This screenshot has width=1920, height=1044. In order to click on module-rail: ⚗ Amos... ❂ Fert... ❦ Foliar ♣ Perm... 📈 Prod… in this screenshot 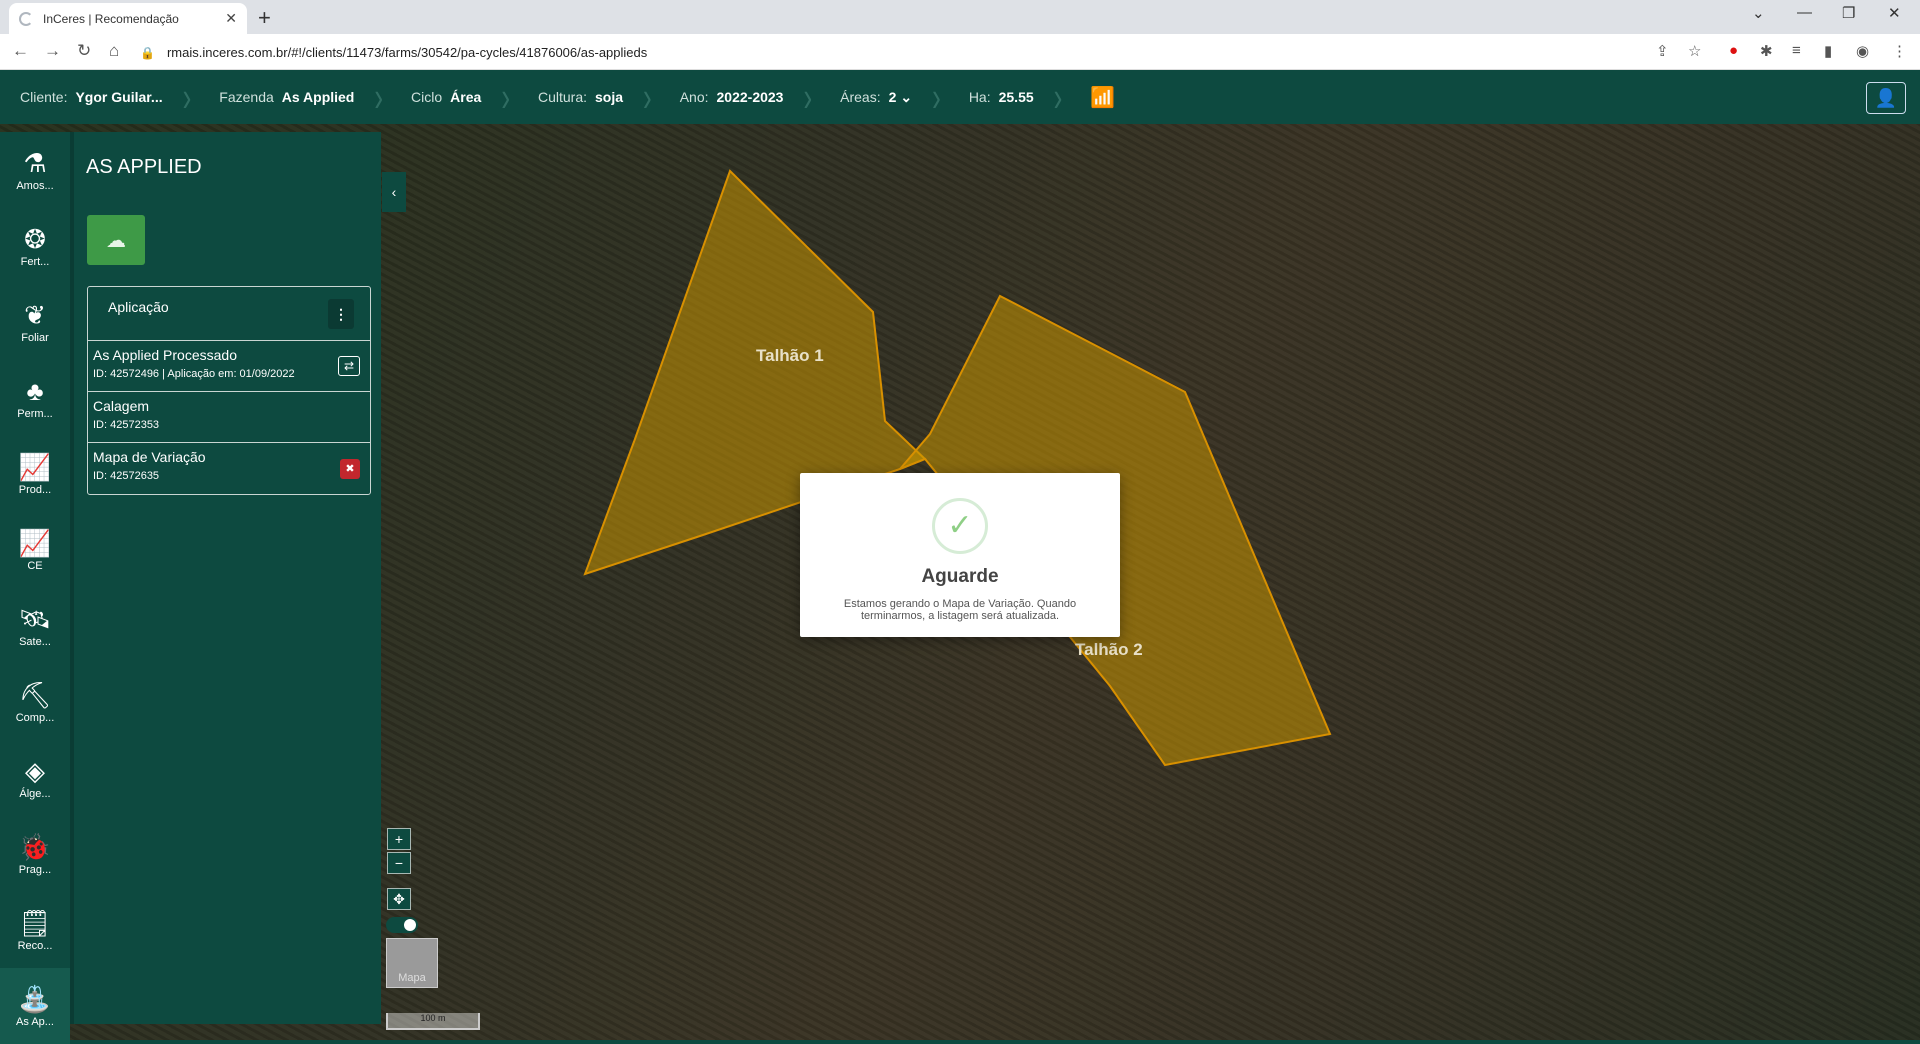, I will do `click(35, 588)`.